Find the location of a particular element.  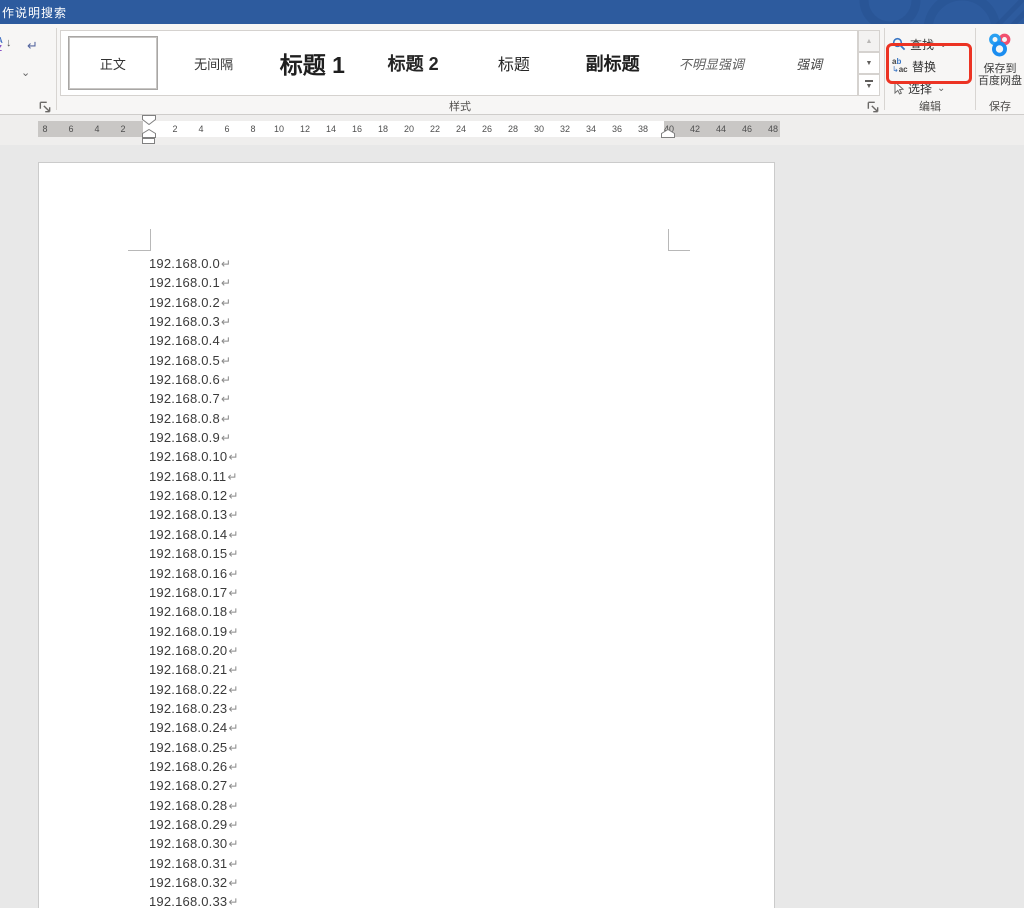

document-line: 192.168.0.31↵ is located at coordinates (194, 863).